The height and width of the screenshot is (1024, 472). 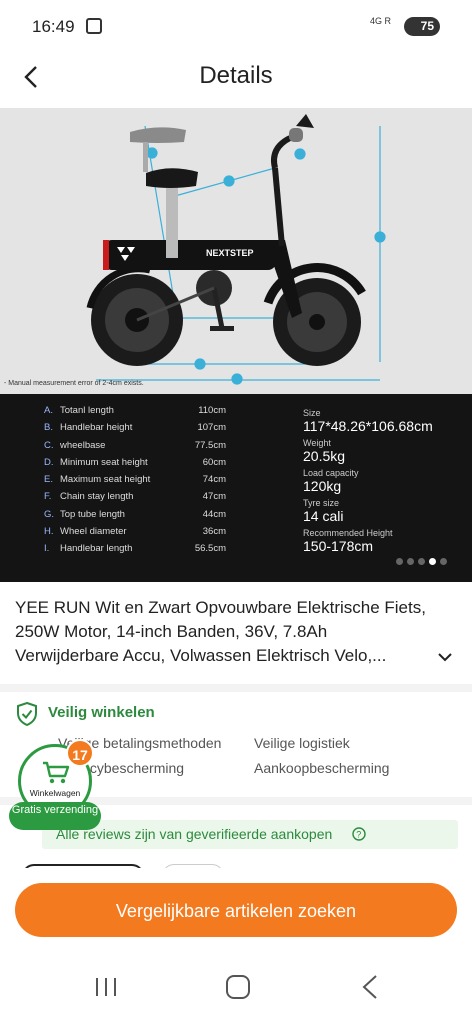 I want to click on spec-row: D. Minimum seat height 60cm, so click(x=135, y=465).